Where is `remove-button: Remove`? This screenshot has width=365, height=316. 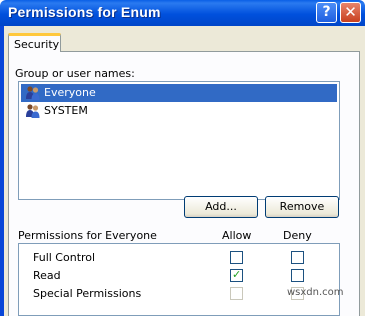
remove-button: Remove is located at coordinates (302, 207).